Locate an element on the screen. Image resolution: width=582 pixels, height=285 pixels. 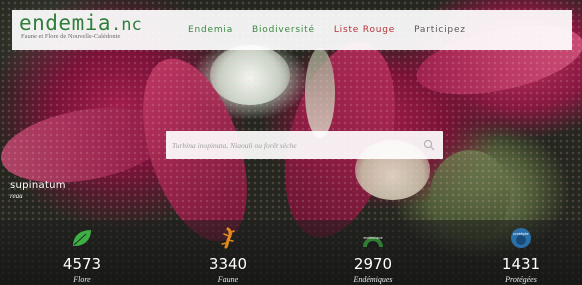
nav-participez: Participez is located at coordinates (440, 30).